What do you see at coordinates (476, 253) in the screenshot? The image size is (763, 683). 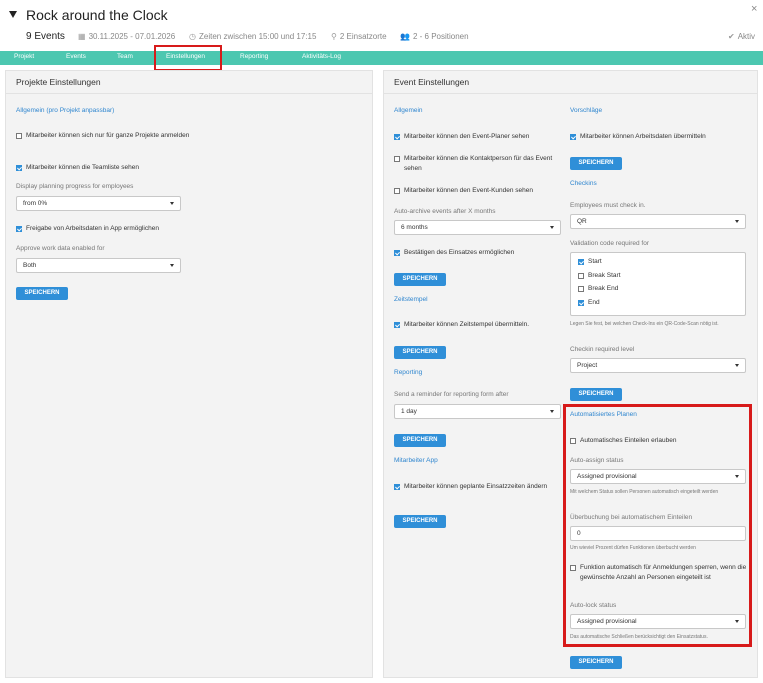 I see `event-cb-bestaetigen: Bestätigen des Einsatzes ermöglichen` at bounding box center [476, 253].